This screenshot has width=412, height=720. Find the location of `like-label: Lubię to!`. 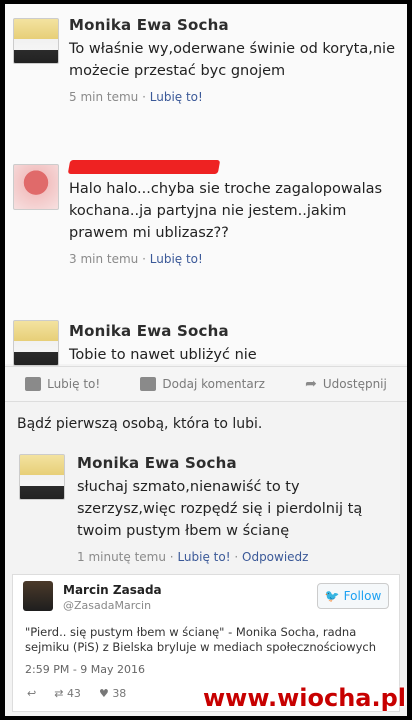

like-label: Lubię to! is located at coordinates (74, 384).